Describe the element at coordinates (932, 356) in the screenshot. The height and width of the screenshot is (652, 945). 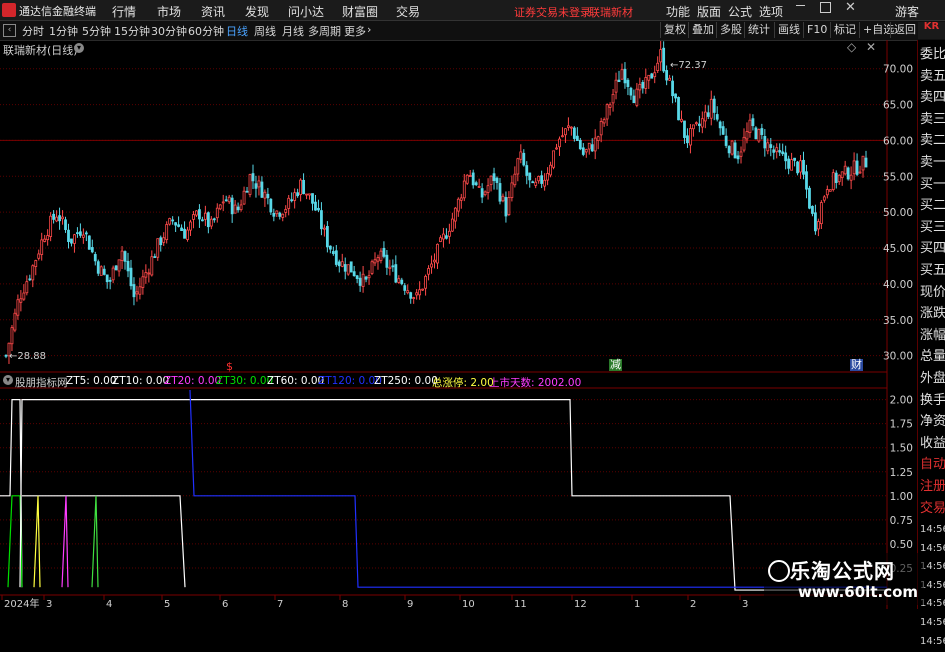
I see `side-panel-item: 总量` at that location.